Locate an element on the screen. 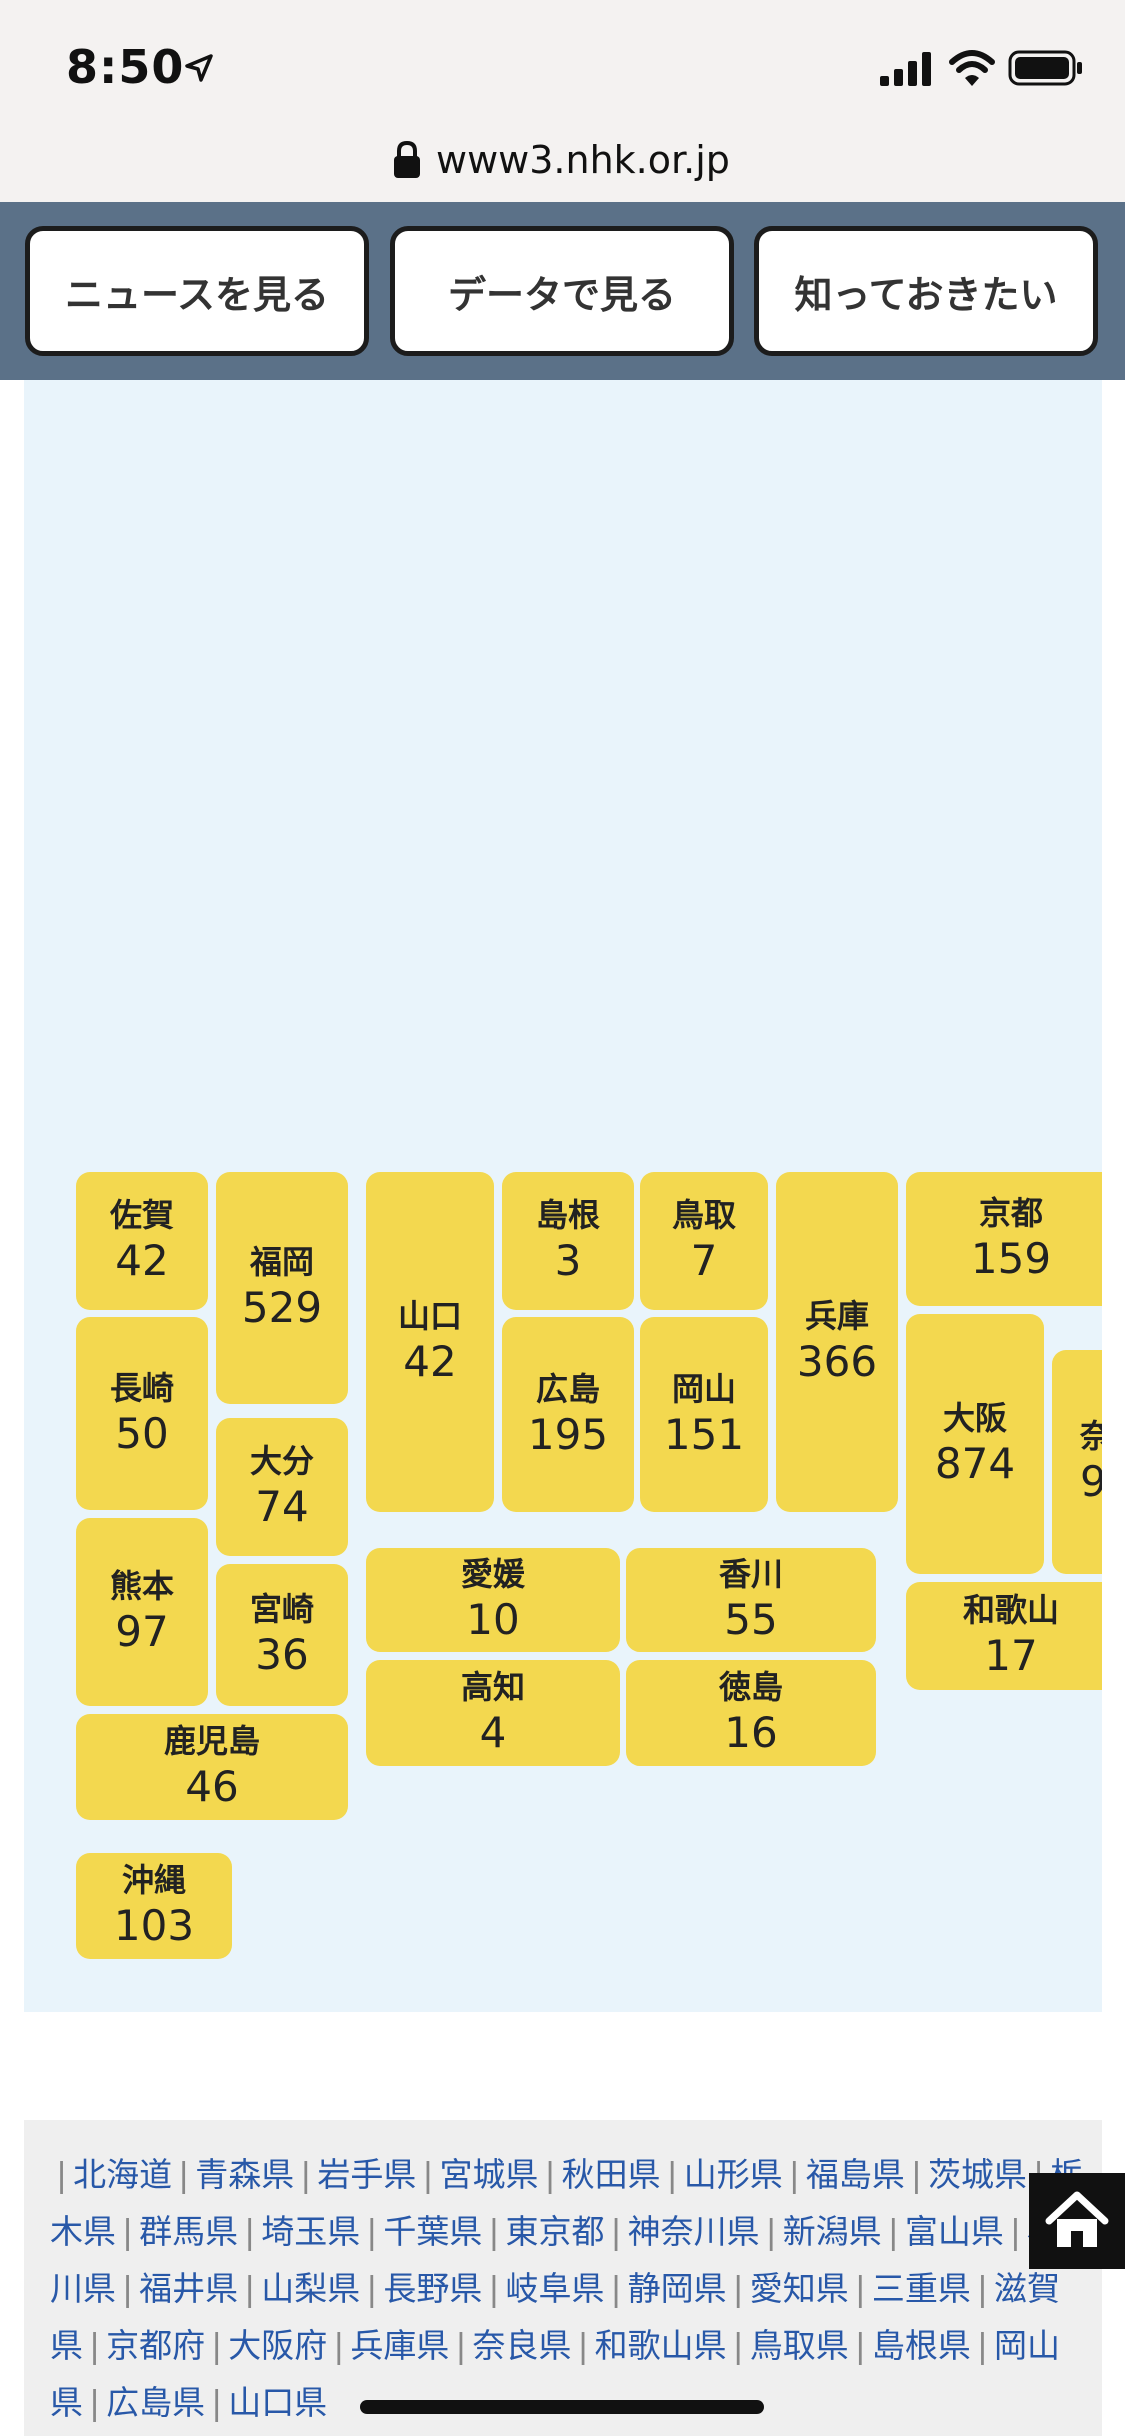 Image resolution: width=1125 pixels, height=2436 pixels. pref-shimane: 島根 3 is located at coordinates (568, 1241).